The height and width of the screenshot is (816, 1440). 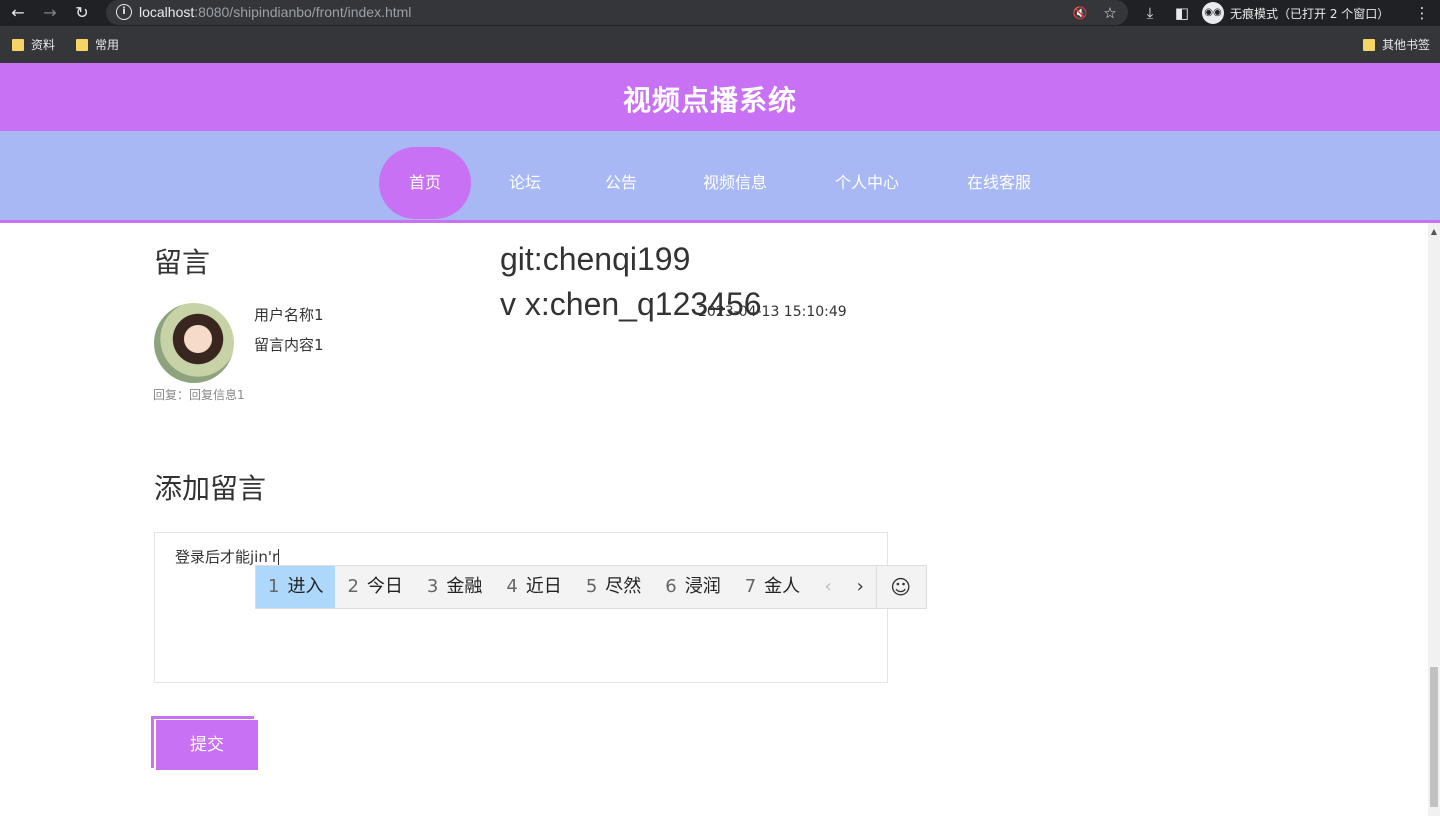 What do you see at coordinates (867, 183) in the screenshot?
I see `nav-personal-center: 个人中心` at bounding box center [867, 183].